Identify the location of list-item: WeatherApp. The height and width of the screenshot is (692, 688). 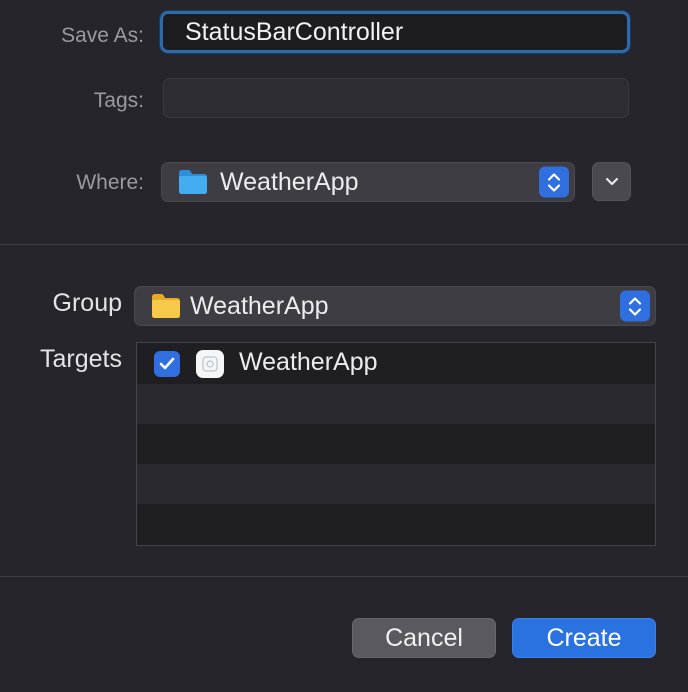
(396, 363).